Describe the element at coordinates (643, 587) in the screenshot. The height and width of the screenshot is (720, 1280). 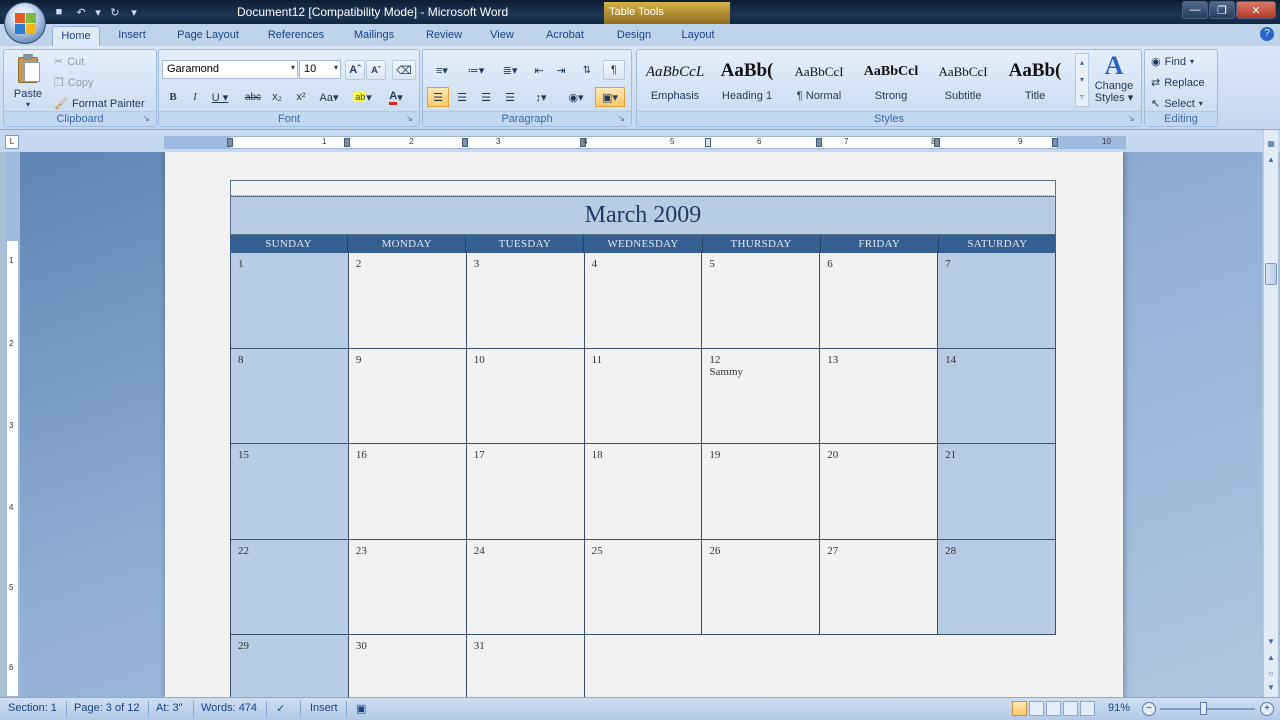
I see `calendar-cell: 25` at that location.